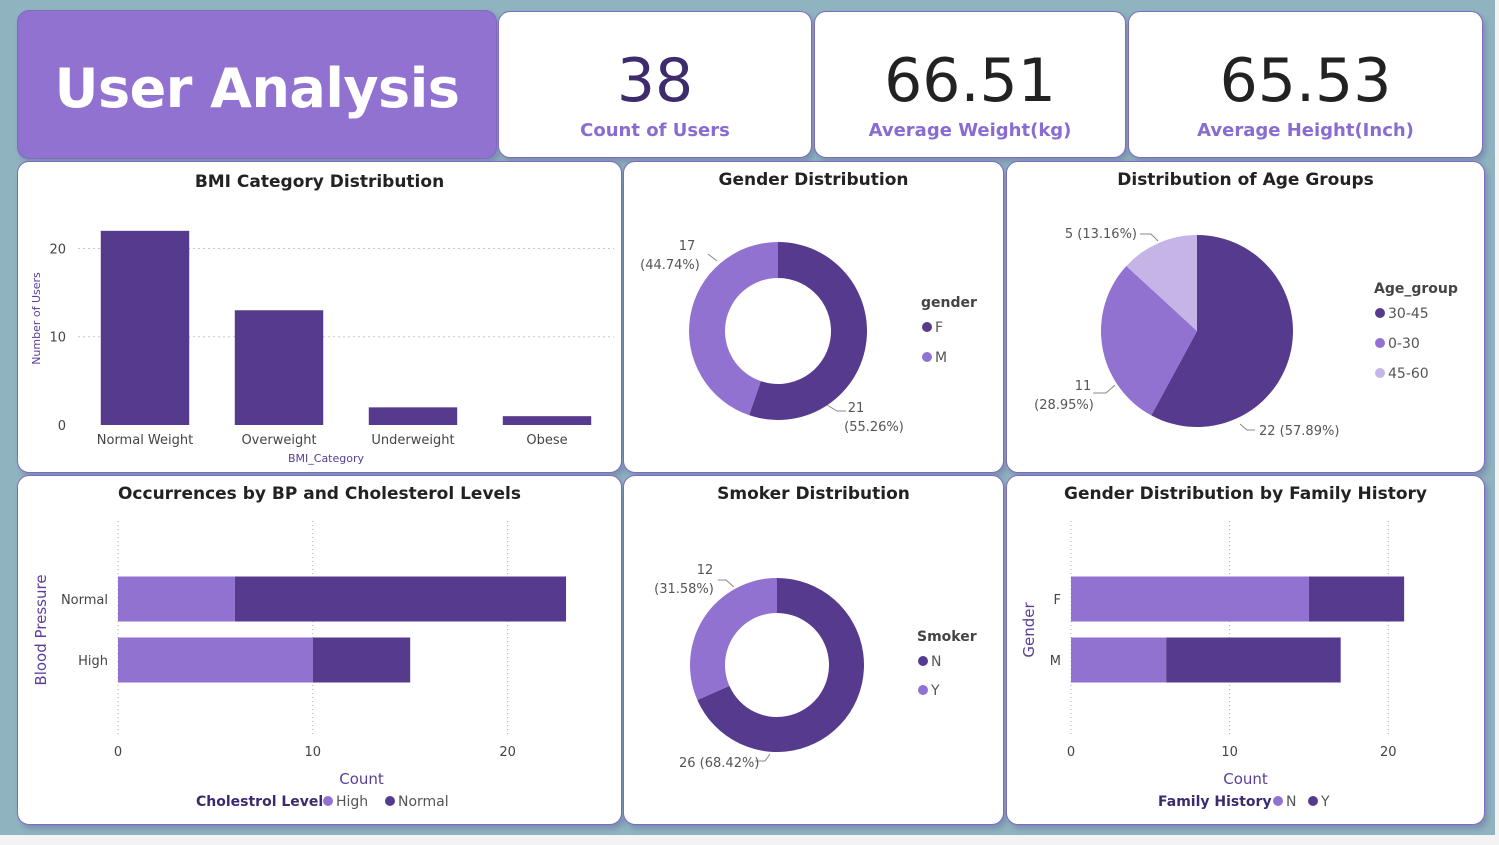 This screenshot has height=845, width=1499. Describe the element at coordinates (705, 570) in the screenshot. I see `data-label-value: 12` at that location.